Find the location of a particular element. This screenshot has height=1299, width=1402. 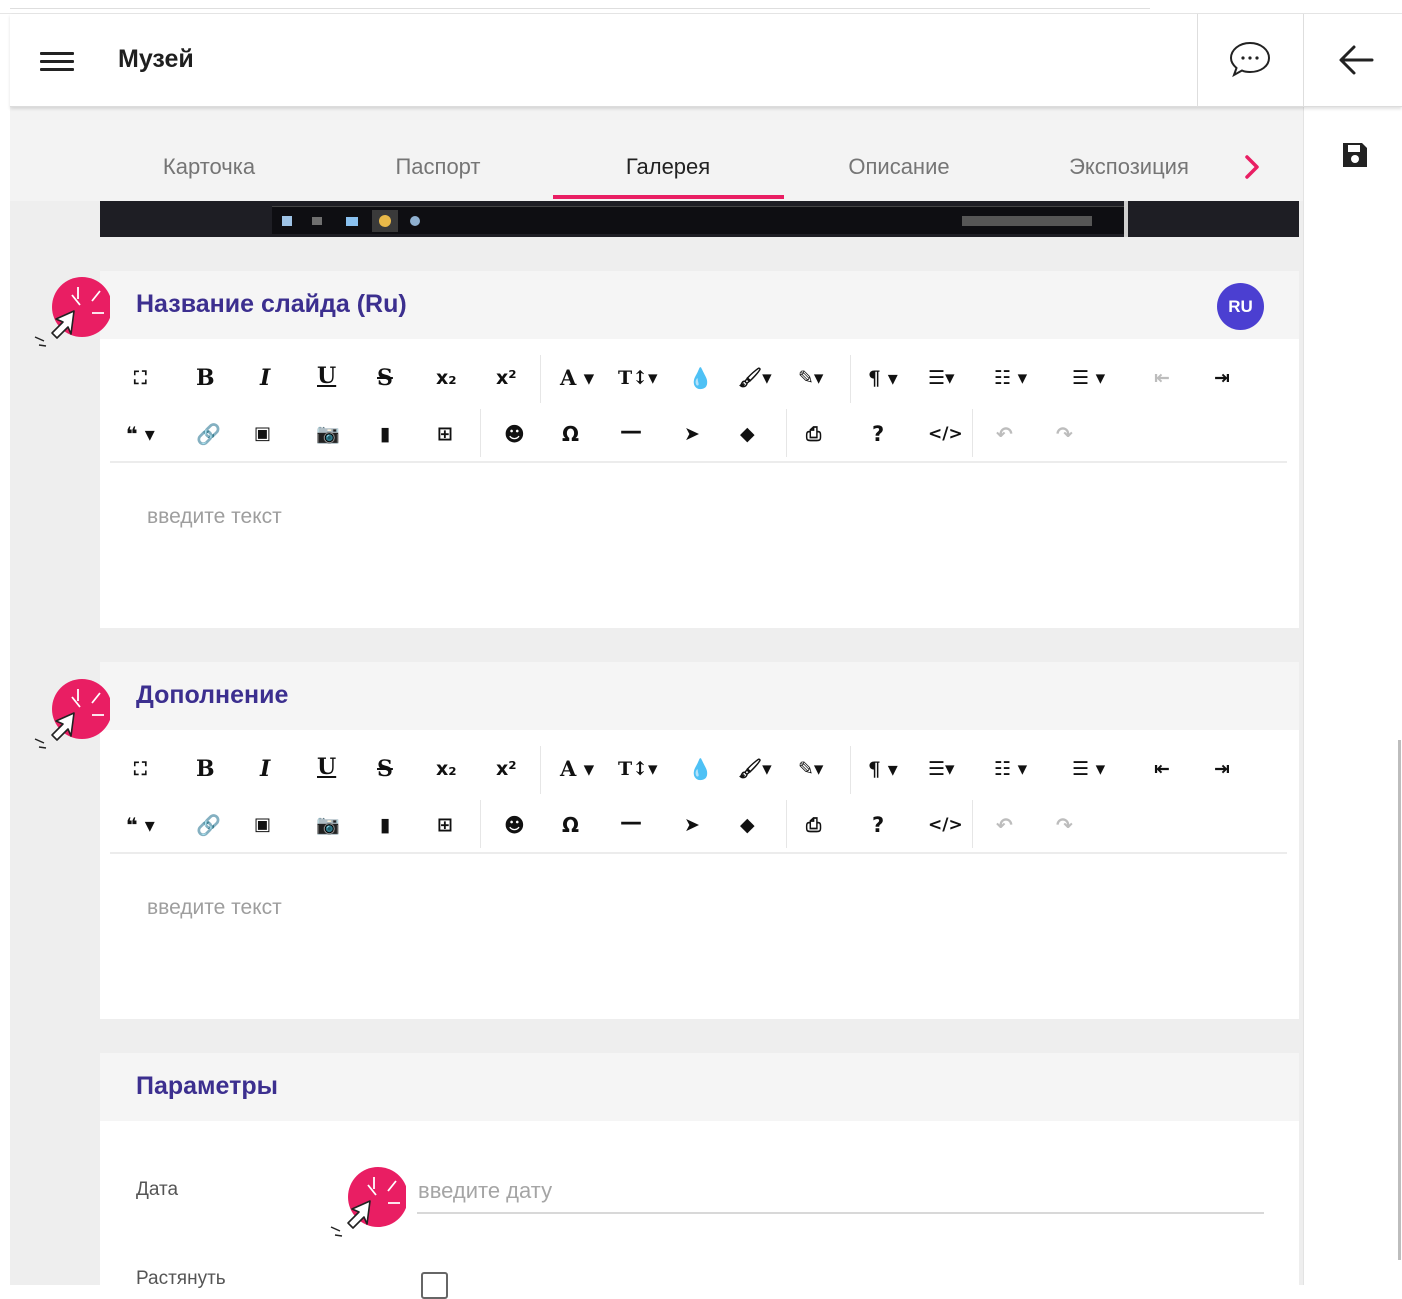

page-title: Музей is located at coordinates (156, 59).